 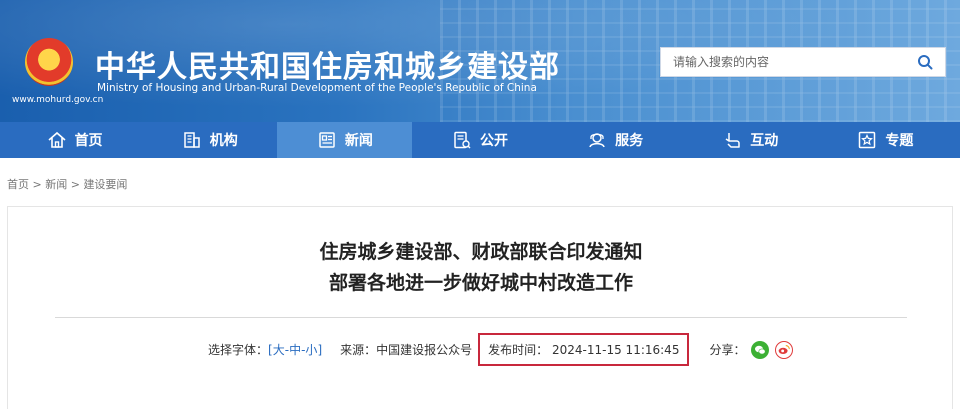 What do you see at coordinates (788, 62) in the screenshot?
I see `search-input` at bounding box center [788, 62].